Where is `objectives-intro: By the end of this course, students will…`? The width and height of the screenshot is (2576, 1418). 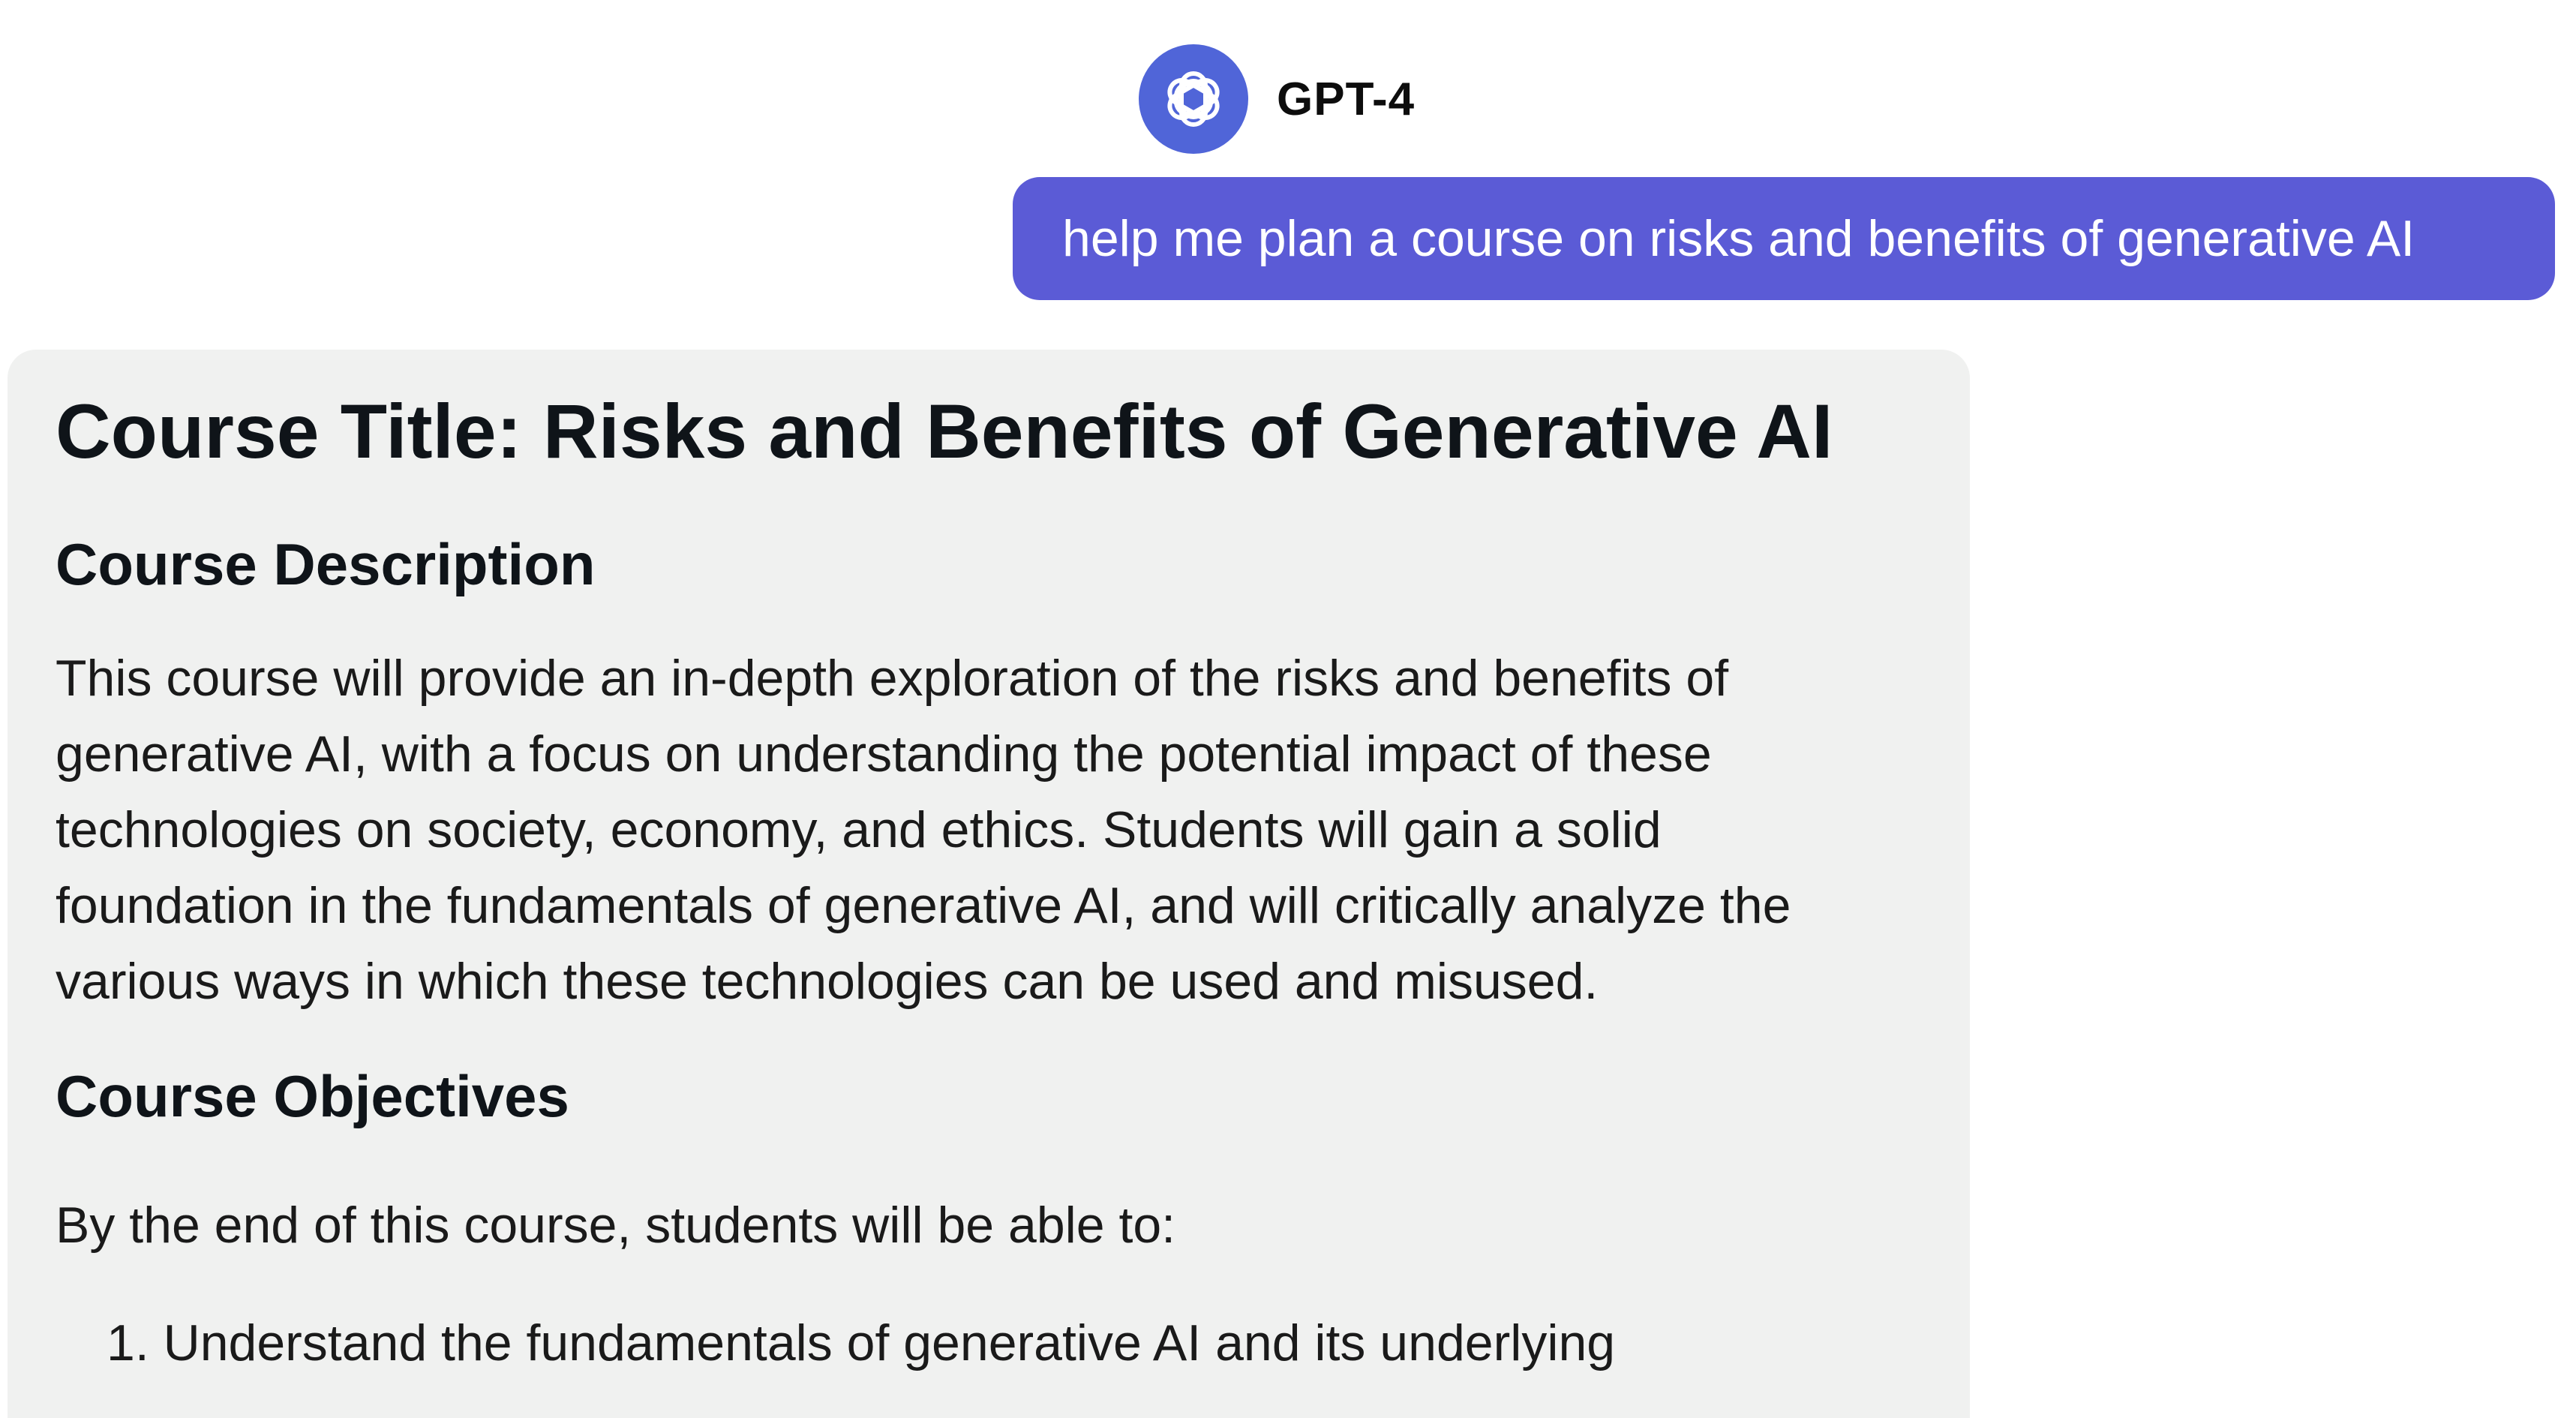
objectives-intro: By the end of this course, students will… is located at coordinates (616, 1225).